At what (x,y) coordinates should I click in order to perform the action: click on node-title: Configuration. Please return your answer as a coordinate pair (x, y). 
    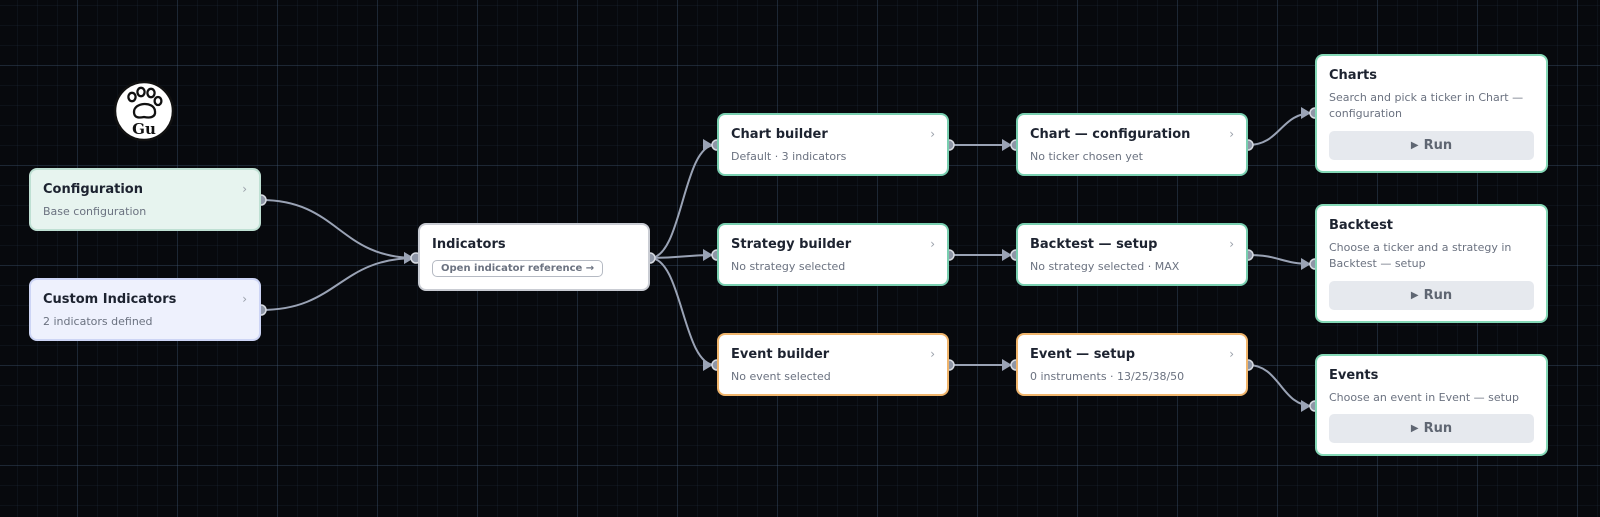
    Looking at the image, I should click on (93, 189).